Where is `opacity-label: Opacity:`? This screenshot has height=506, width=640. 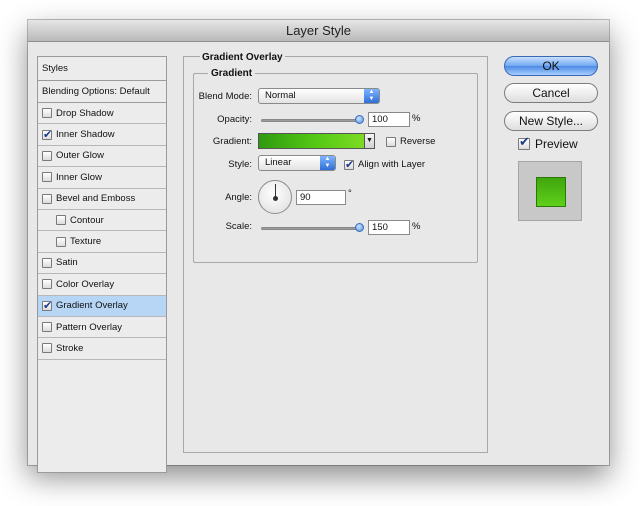 opacity-label: Opacity: is located at coordinates (234, 119).